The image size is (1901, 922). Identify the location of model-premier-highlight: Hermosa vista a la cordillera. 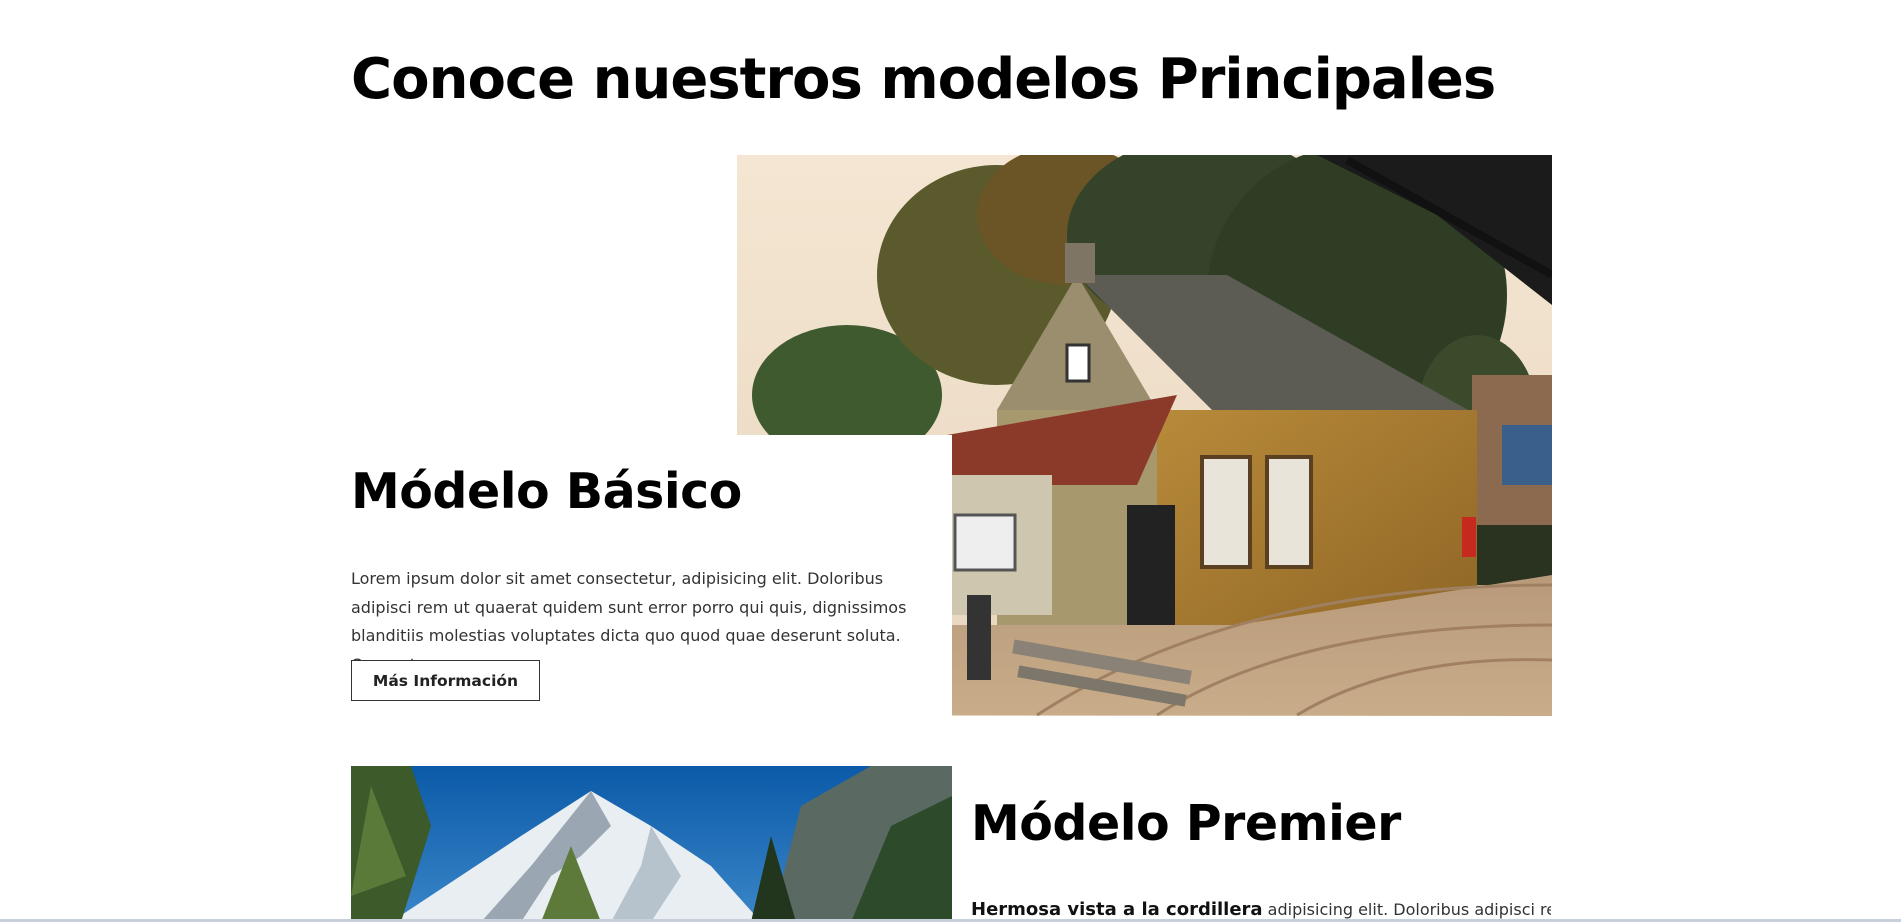
(1117, 909).